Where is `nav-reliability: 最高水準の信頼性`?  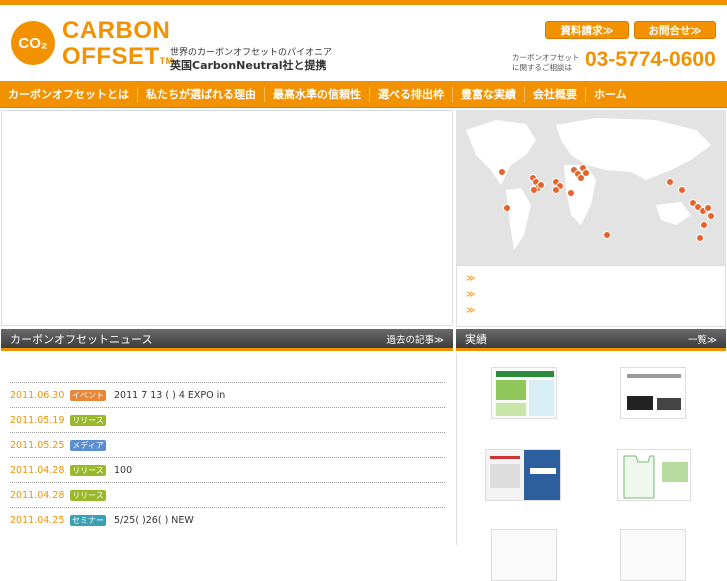 nav-reliability: 最高水準の信頼性 is located at coordinates (317, 94).